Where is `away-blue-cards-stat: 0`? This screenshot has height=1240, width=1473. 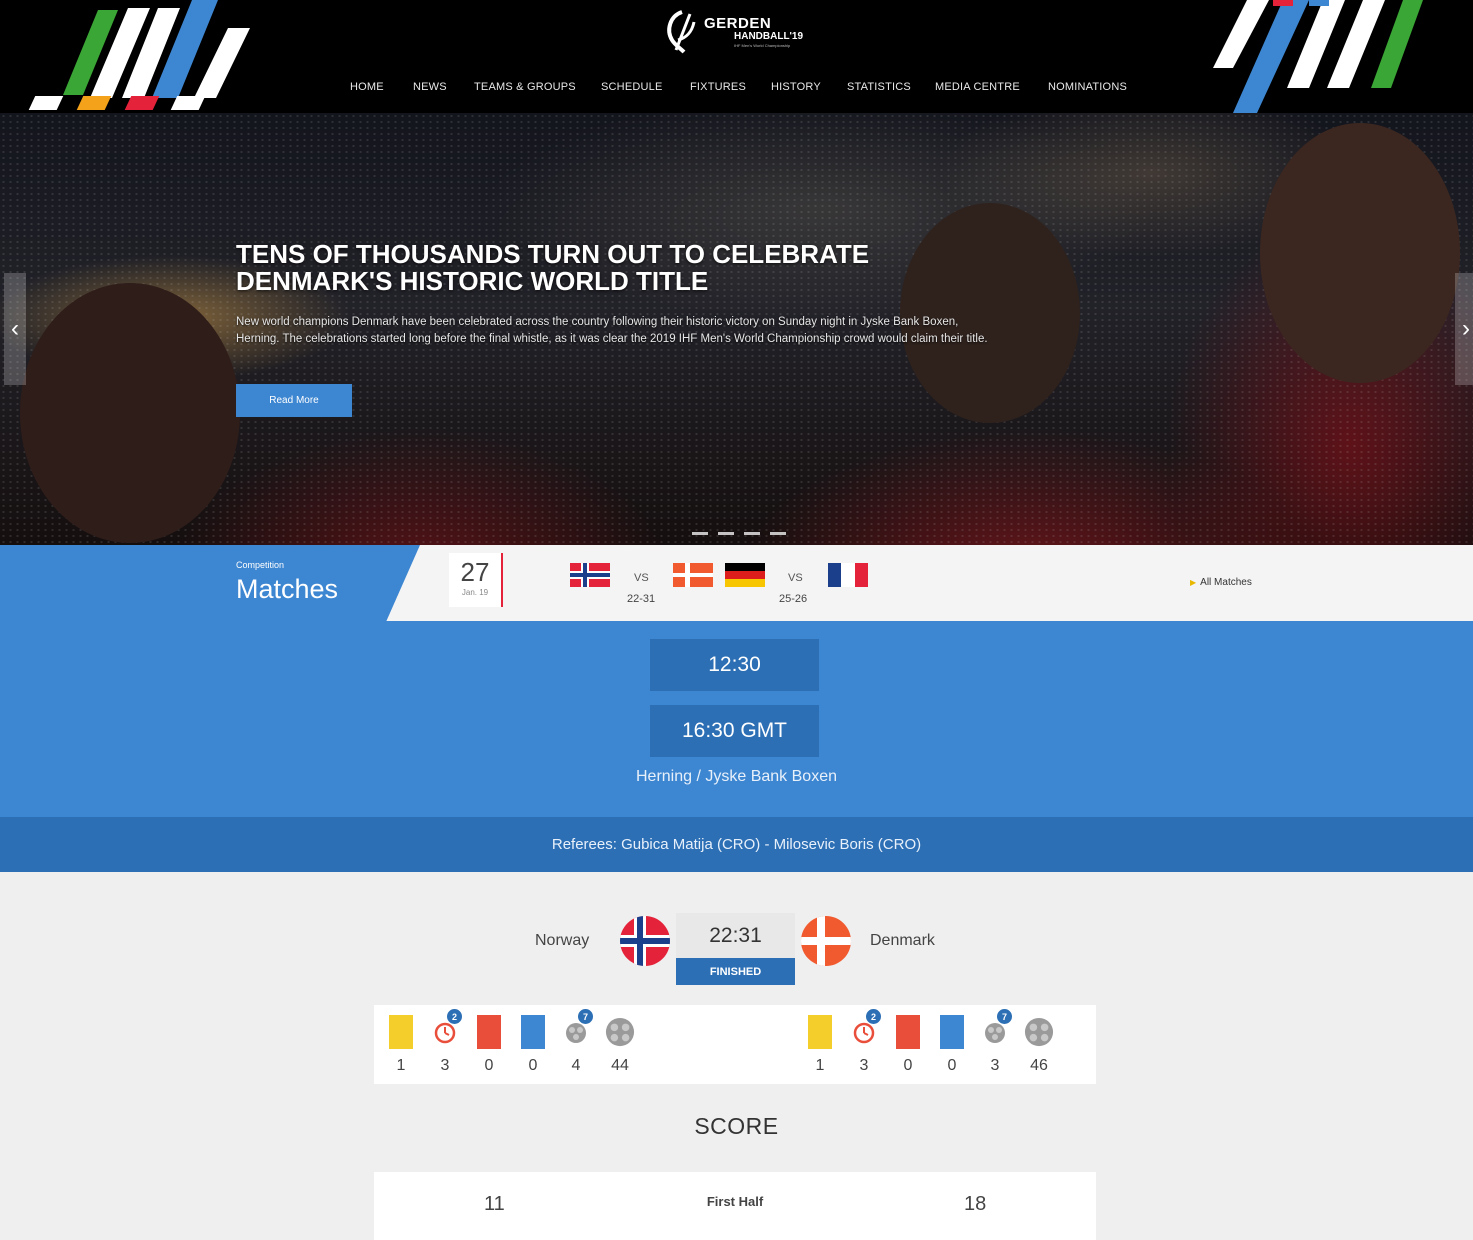
away-blue-cards-stat: 0 is located at coordinates (952, 1044).